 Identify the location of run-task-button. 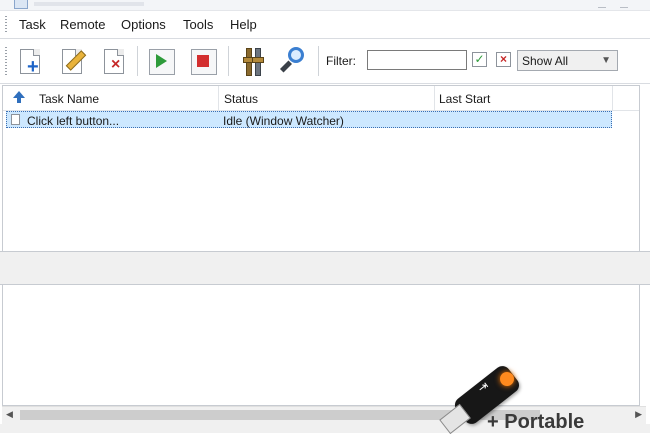
(161, 61).